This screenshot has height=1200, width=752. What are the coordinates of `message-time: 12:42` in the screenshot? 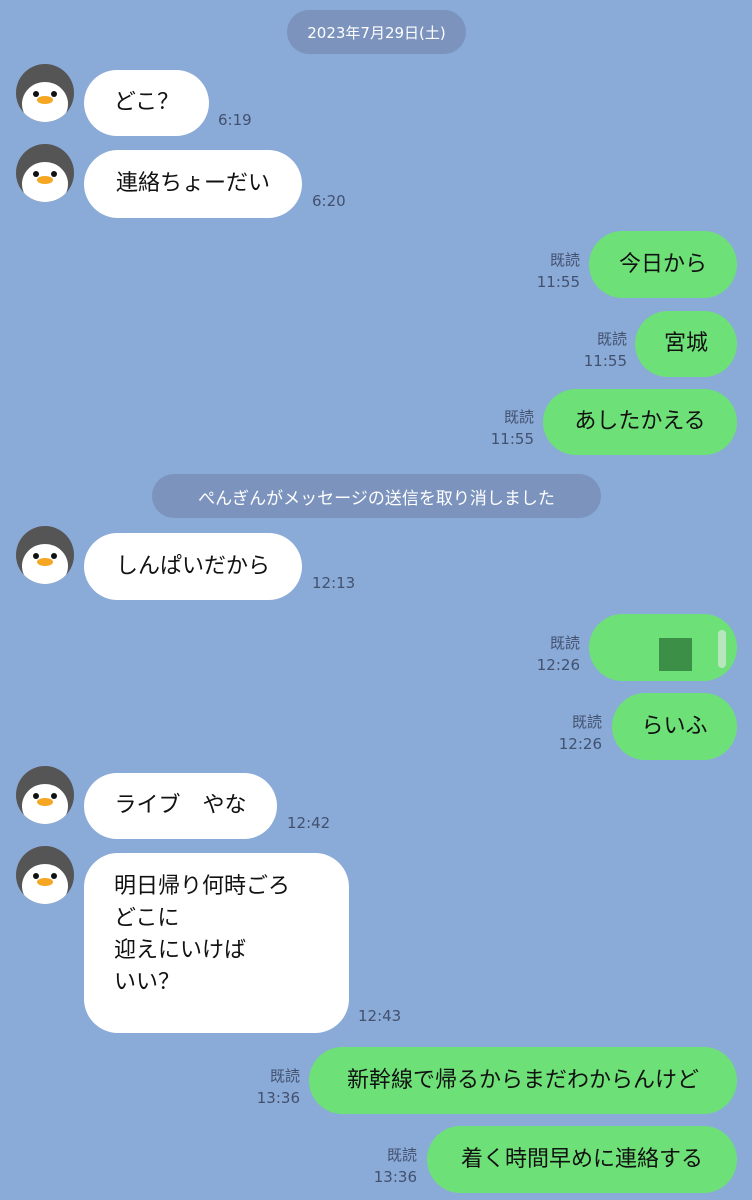 It's located at (309, 823).